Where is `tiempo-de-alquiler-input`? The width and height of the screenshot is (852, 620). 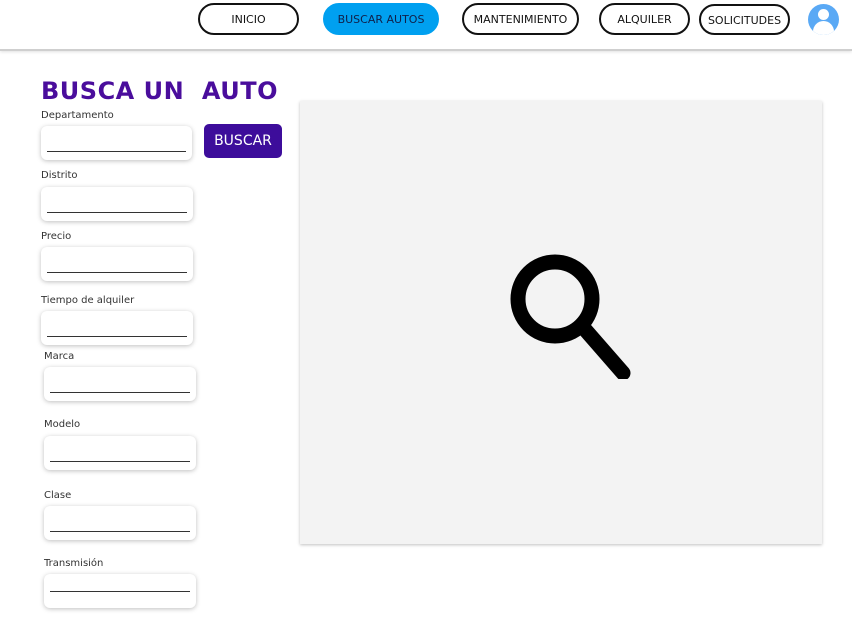
tiempo-de-alquiler-input is located at coordinates (117, 328).